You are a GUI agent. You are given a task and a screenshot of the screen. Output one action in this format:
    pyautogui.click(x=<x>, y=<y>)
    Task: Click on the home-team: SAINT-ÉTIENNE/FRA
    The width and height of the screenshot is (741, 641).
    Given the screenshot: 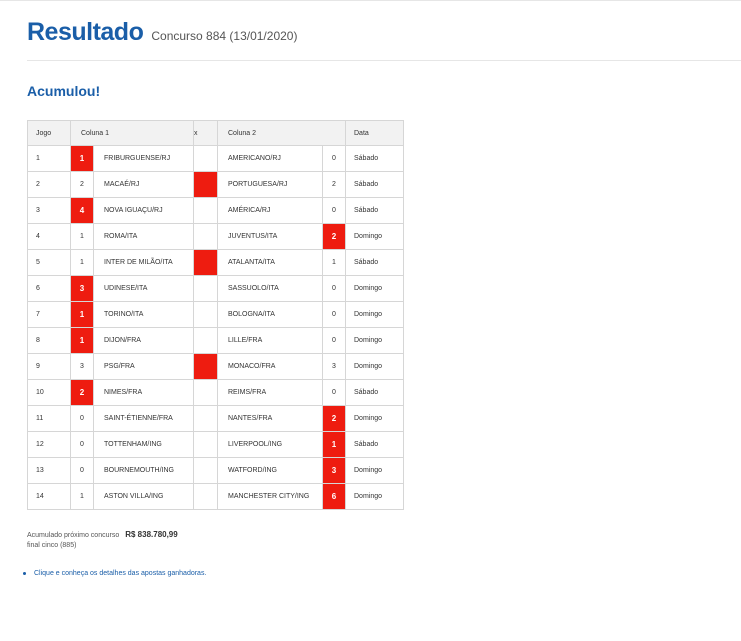 What is the action you would take?
    pyautogui.click(x=143, y=418)
    